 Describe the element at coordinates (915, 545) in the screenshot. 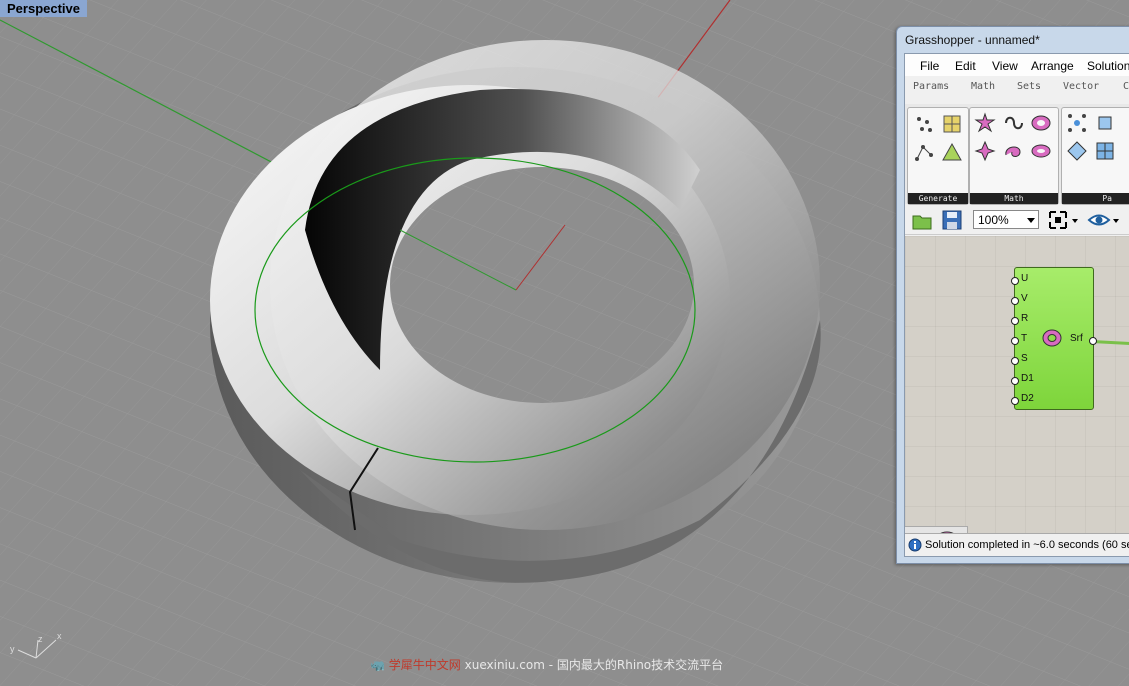

I see `info-icon` at that location.